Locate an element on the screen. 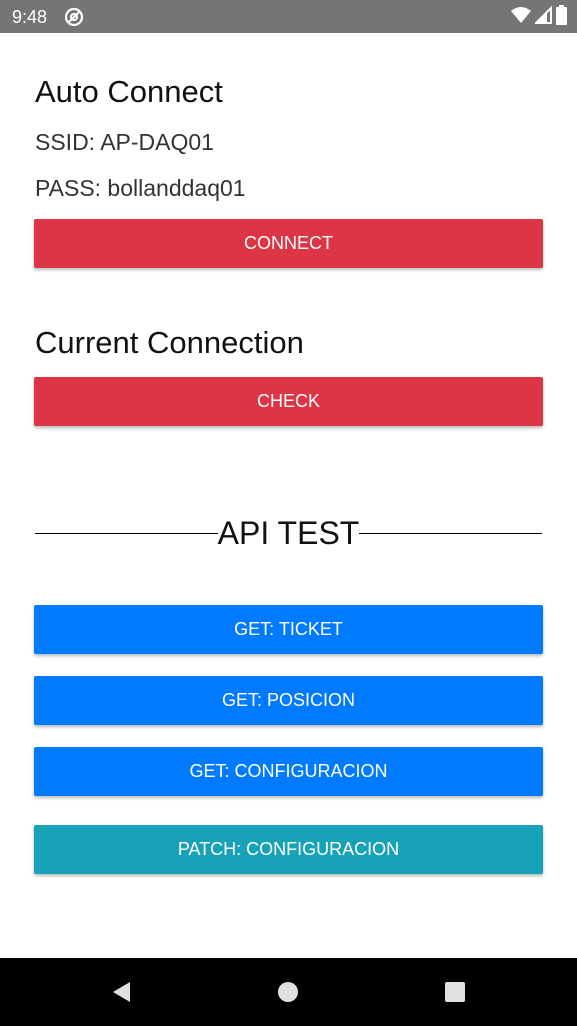 This screenshot has width=577, height=1026. status-time: 9:48 is located at coordinates (30, 17).